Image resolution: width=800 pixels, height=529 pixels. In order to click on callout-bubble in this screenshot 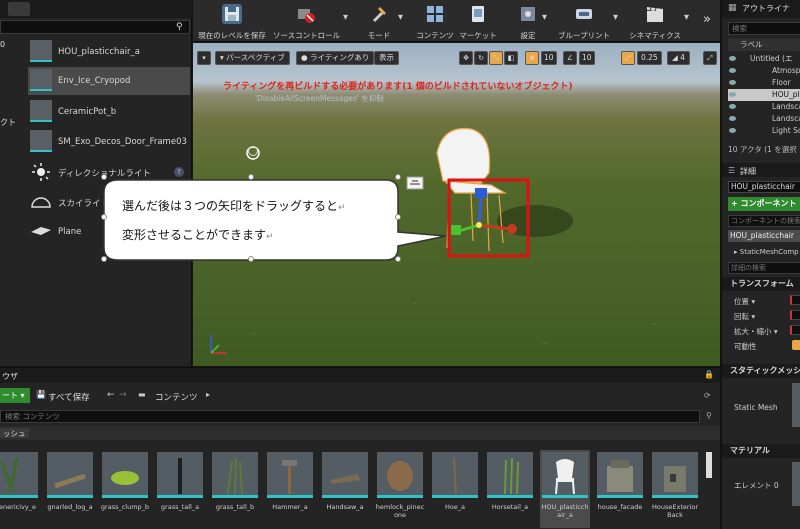, I will do `click(275, 220)`.